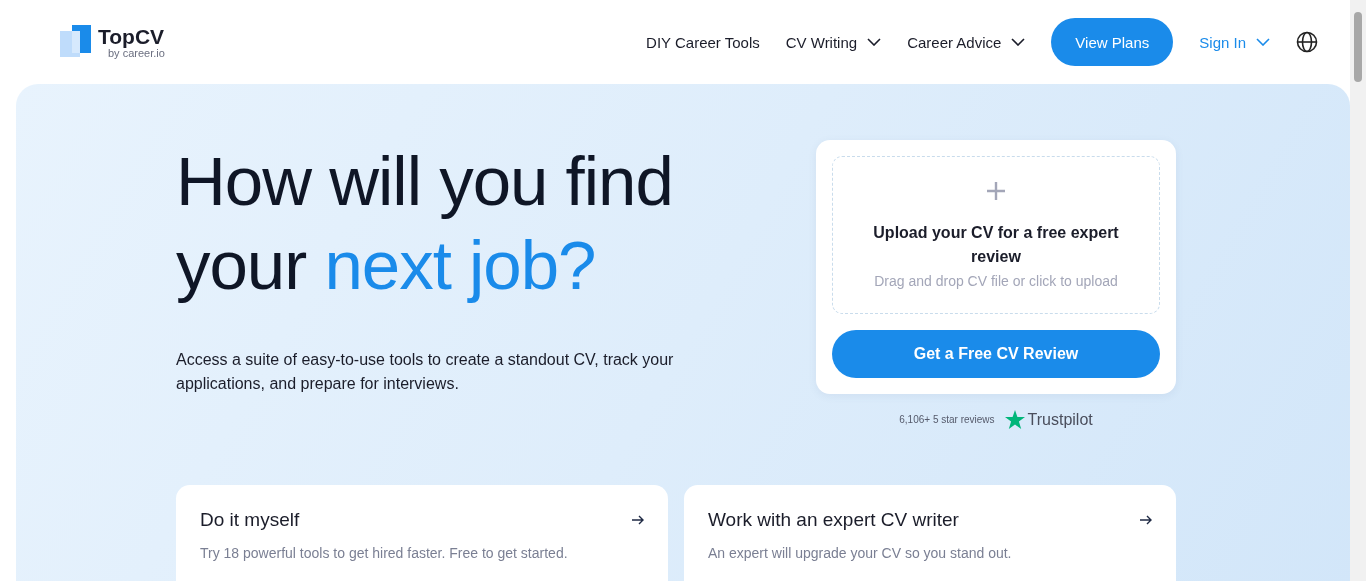  What do you see at coordinates (76, 42) in the screenshot?
I see `logo-icon` at bounding box center [76, 42].